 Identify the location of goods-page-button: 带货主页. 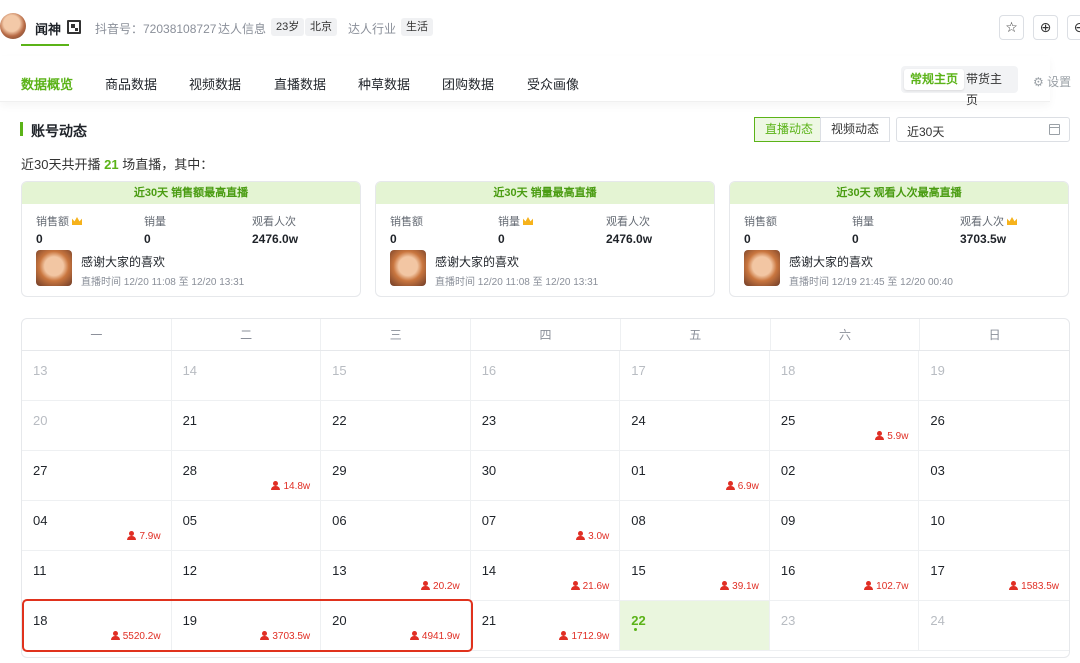
(989, 88).